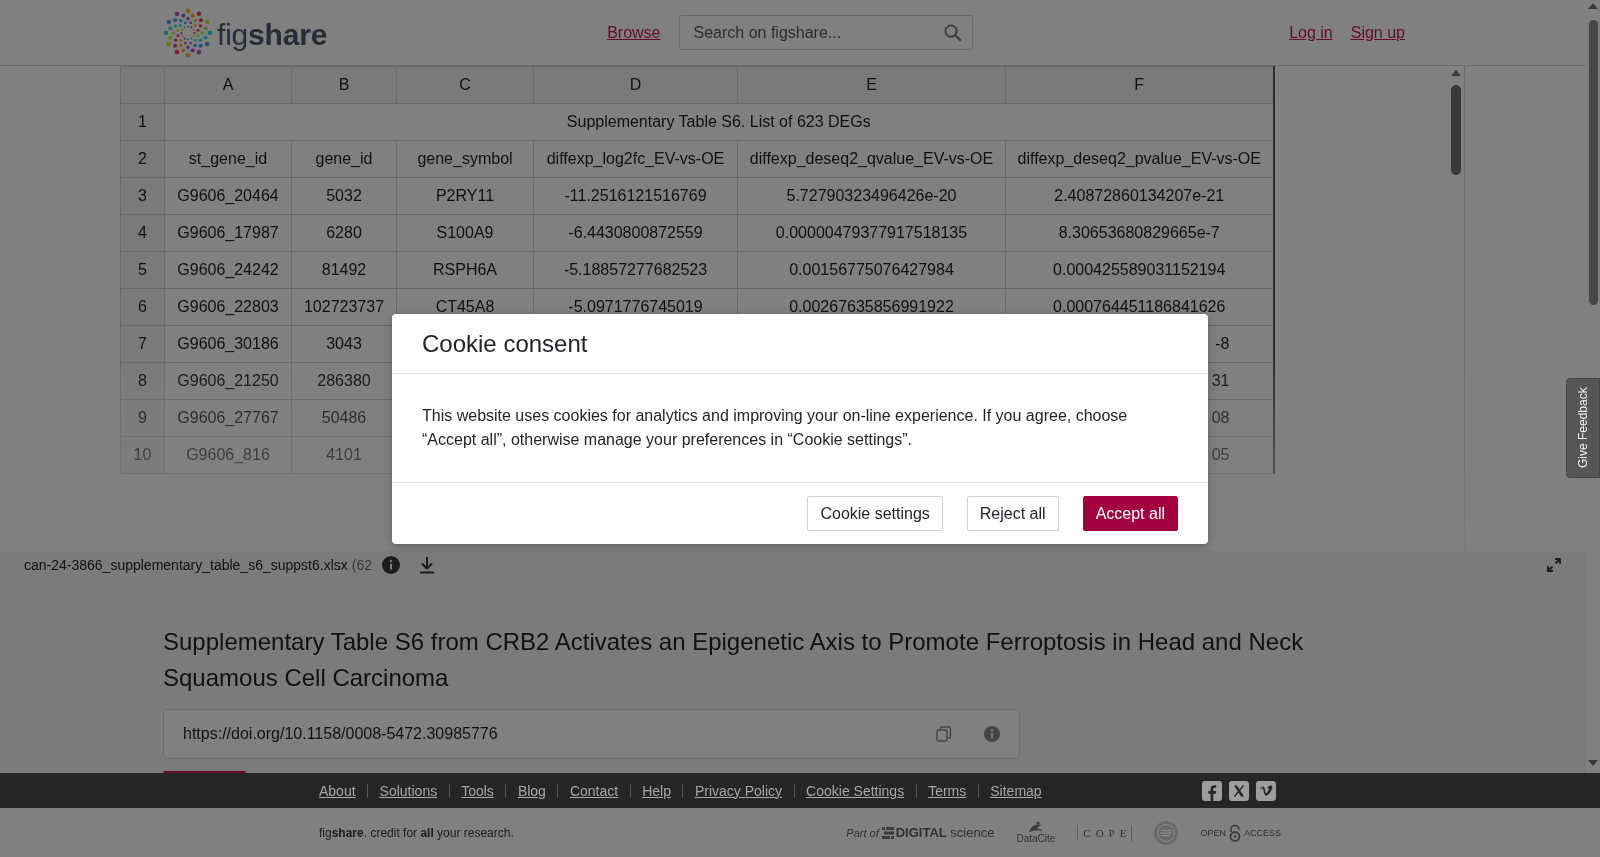  Describe the element at coordinates (1130, 513) in the screenshot. I see `dialog-button: Accept all` at that location.